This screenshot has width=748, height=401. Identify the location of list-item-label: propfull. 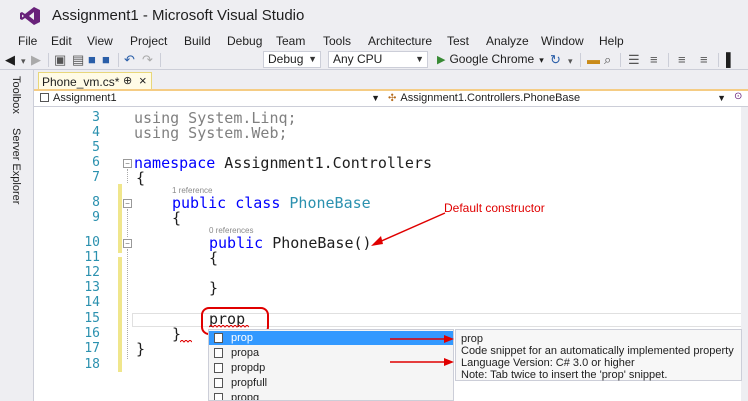
(249, 383).